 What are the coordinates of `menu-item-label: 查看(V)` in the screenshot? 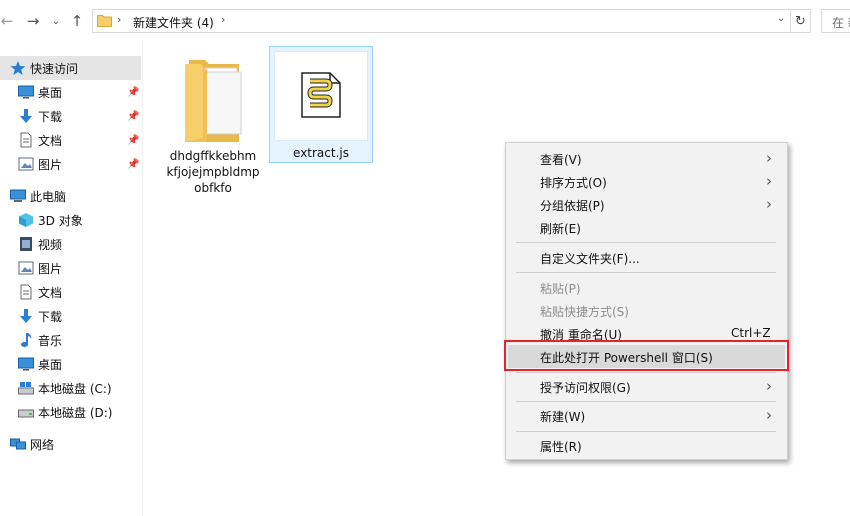 It's located at (561, 160).